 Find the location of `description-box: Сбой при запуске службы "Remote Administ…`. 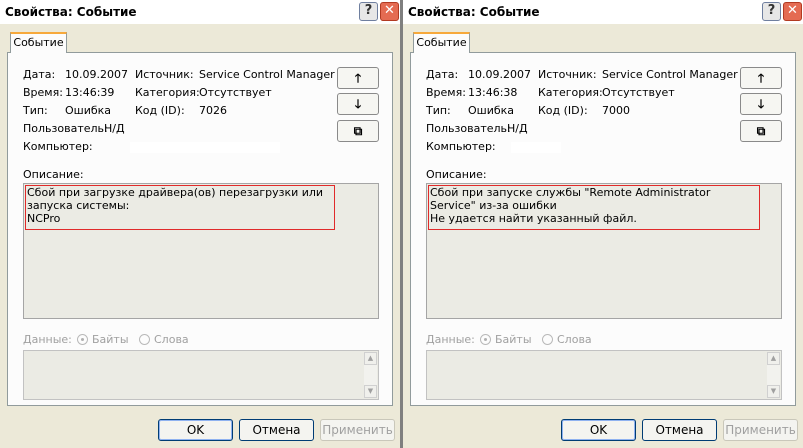

description-box: Сбой при запуске службы "Remote Administ… is located at coordinates (604, 251).